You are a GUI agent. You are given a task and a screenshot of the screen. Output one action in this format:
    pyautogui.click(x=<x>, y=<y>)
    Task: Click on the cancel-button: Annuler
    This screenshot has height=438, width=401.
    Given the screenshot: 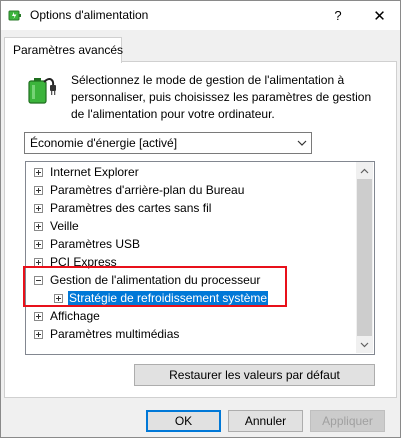 What is the action you would take?
    pyautogui.click(x=265, y=421)
    